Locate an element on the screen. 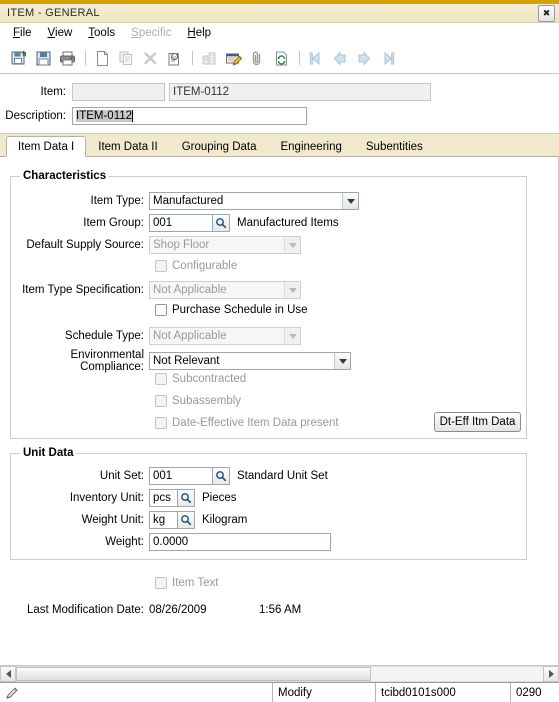 This screenshot has width=559, height=702. notes-icon is located at coordinates (233, 58).